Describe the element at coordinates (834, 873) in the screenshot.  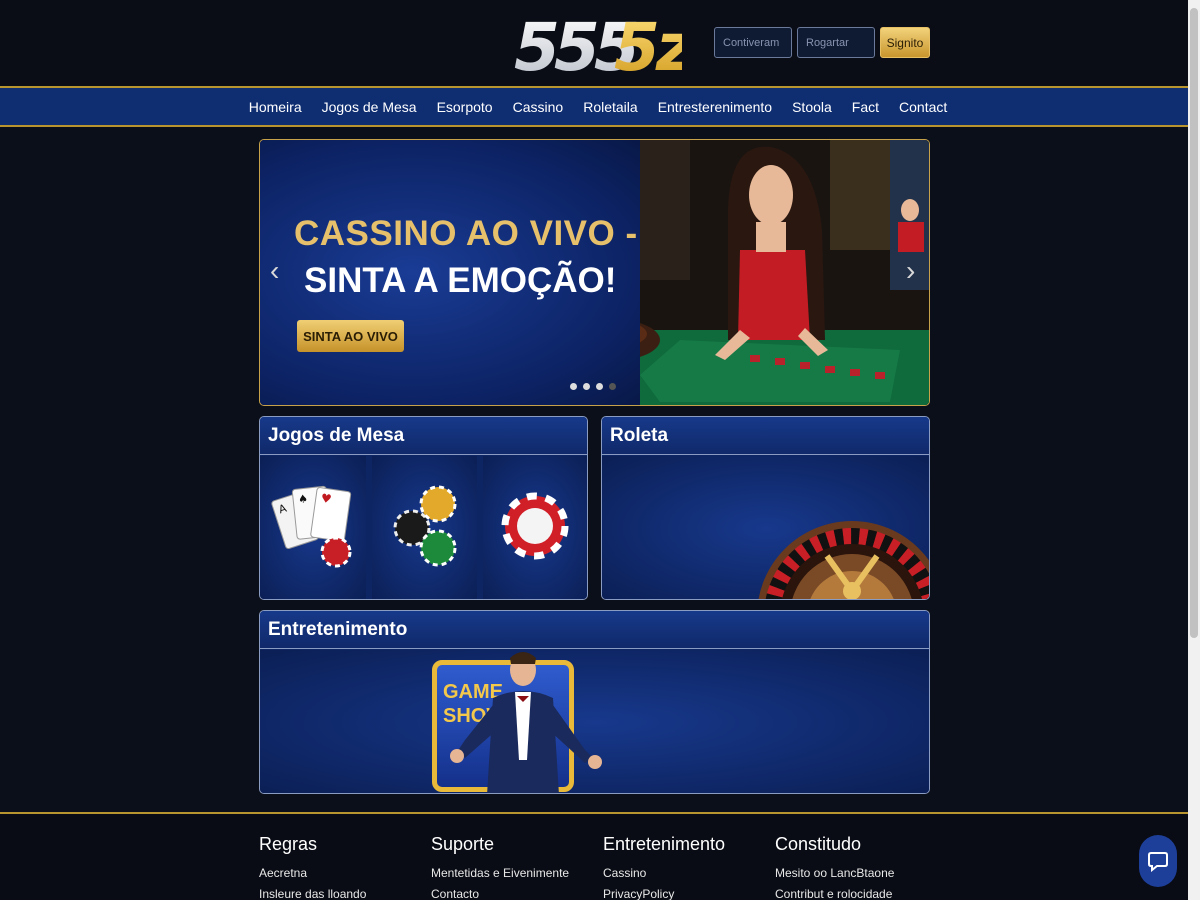
I see `footer-link: Mesito oo LancBtaone` at that location.